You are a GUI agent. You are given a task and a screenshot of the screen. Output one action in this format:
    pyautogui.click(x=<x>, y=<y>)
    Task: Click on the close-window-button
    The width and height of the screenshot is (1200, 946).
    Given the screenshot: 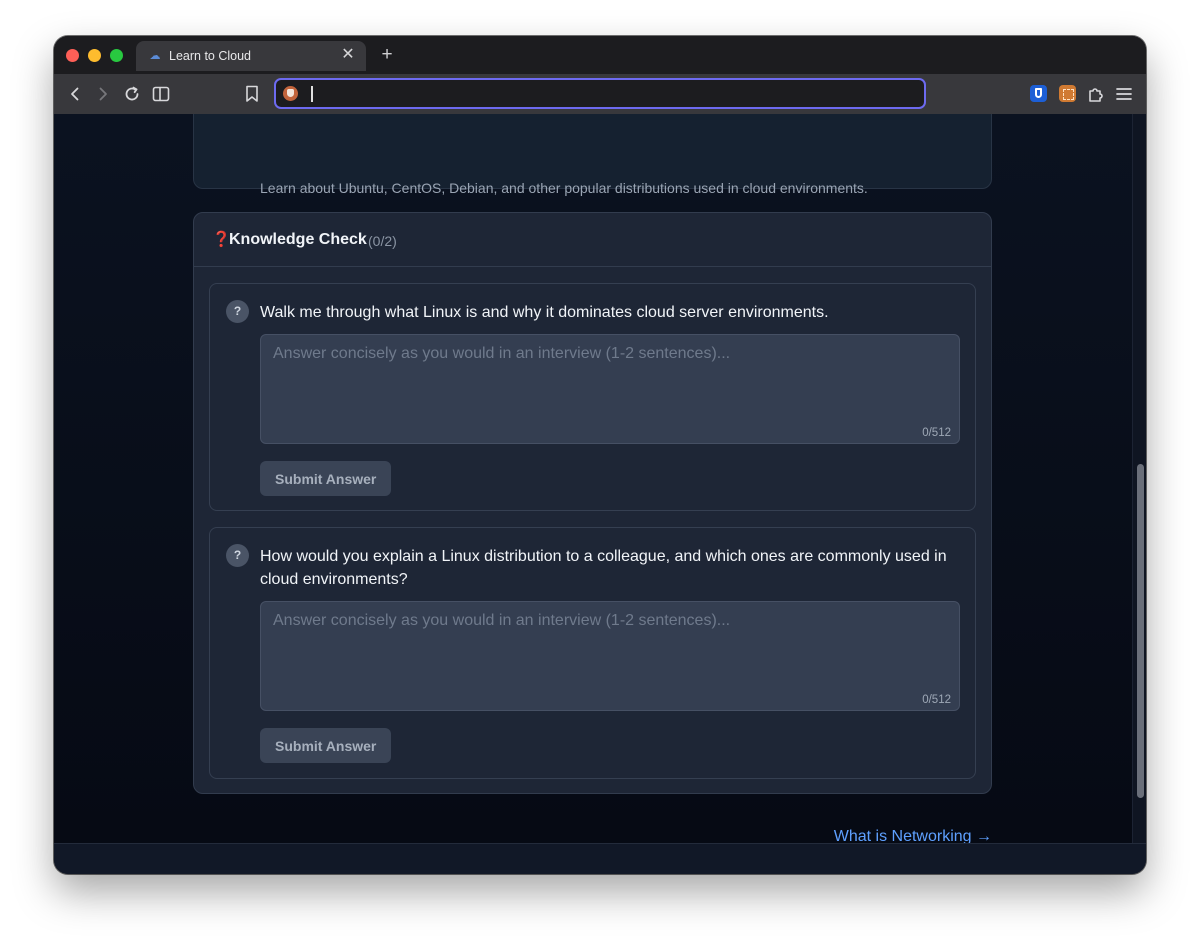 What is the action you would take?
    pyautogui.click(x=72, y=55)
    